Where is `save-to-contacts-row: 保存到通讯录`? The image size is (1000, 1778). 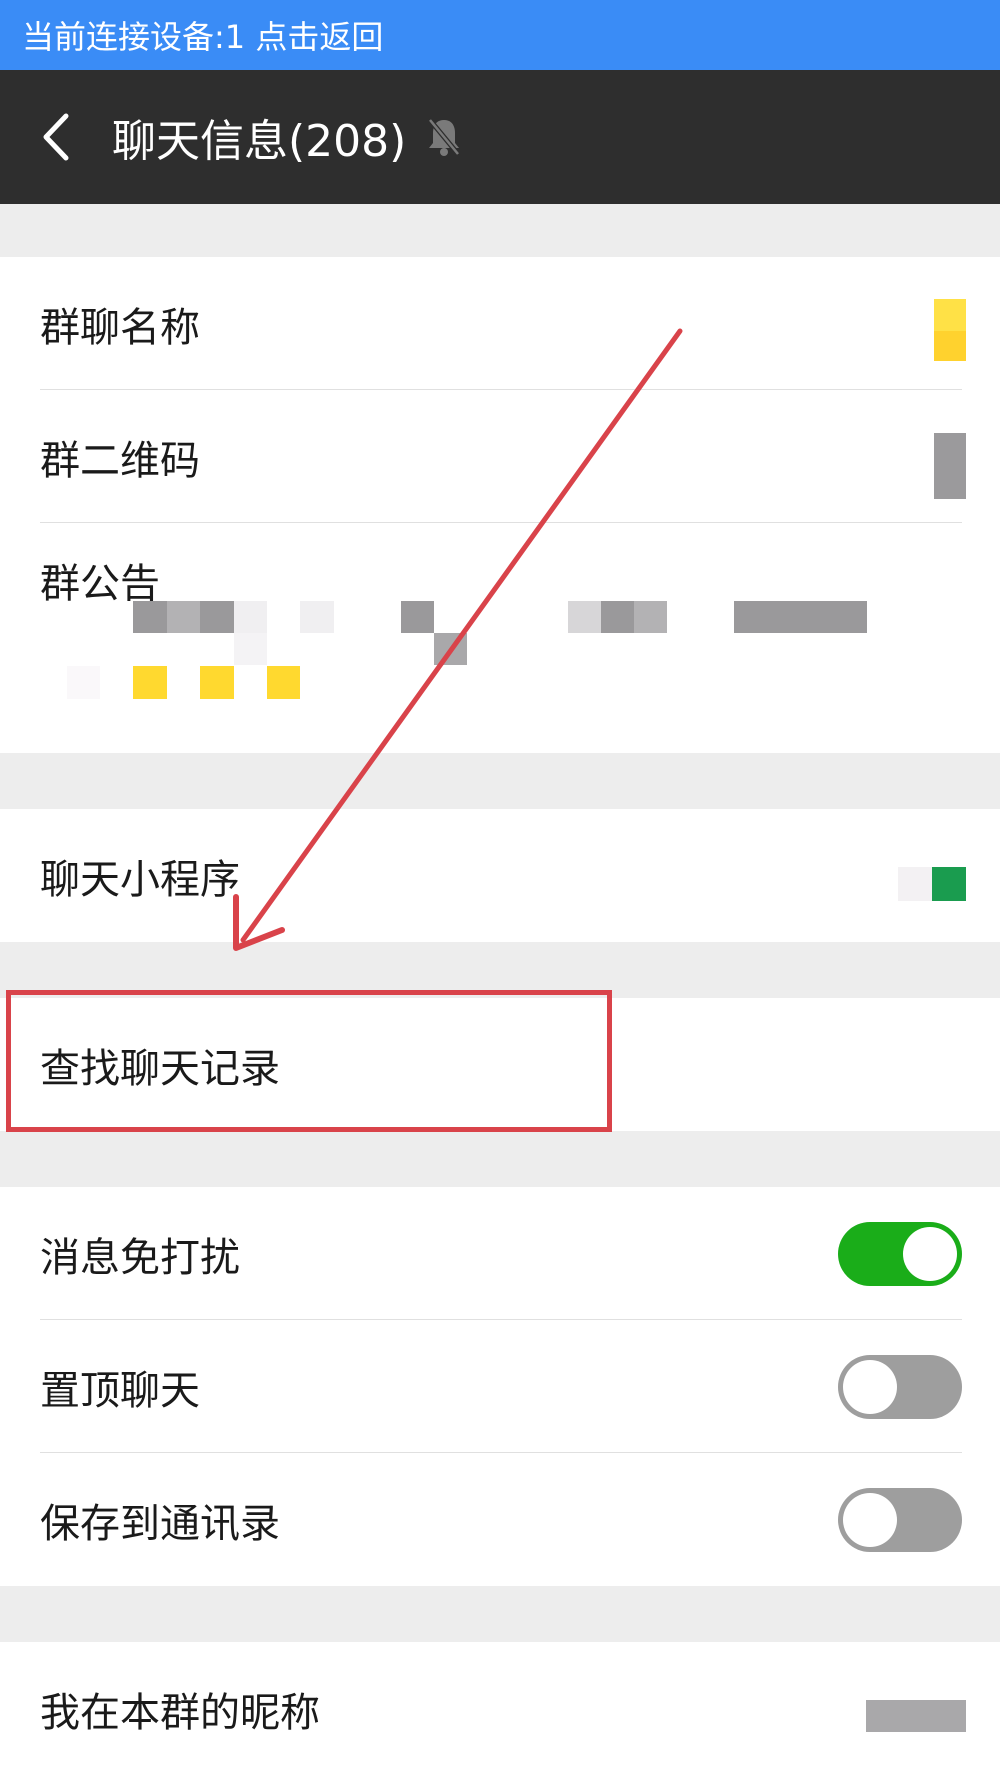 save-to-contacts-row: 保存到通讯录 is located at coordinates (500, 1519).